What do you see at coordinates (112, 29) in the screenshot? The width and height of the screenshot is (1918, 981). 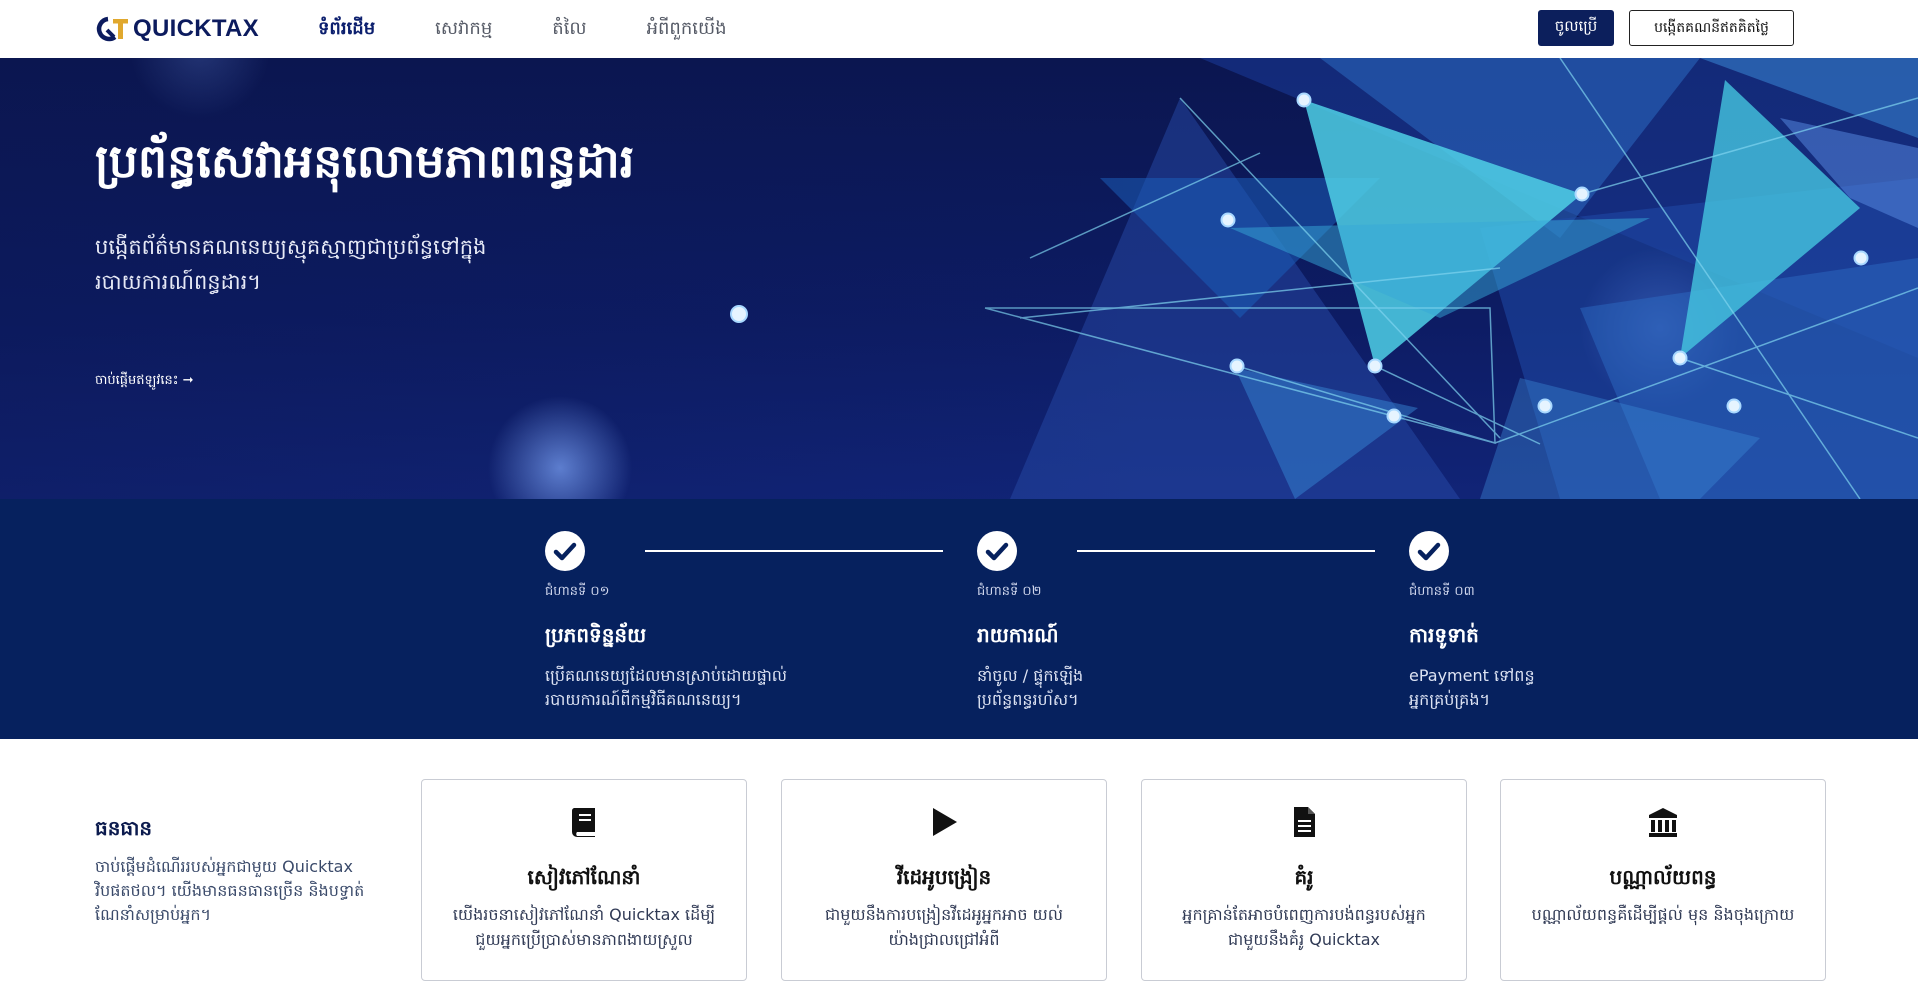 I see `qt-logo-icon` at bounding box center [112, 29].